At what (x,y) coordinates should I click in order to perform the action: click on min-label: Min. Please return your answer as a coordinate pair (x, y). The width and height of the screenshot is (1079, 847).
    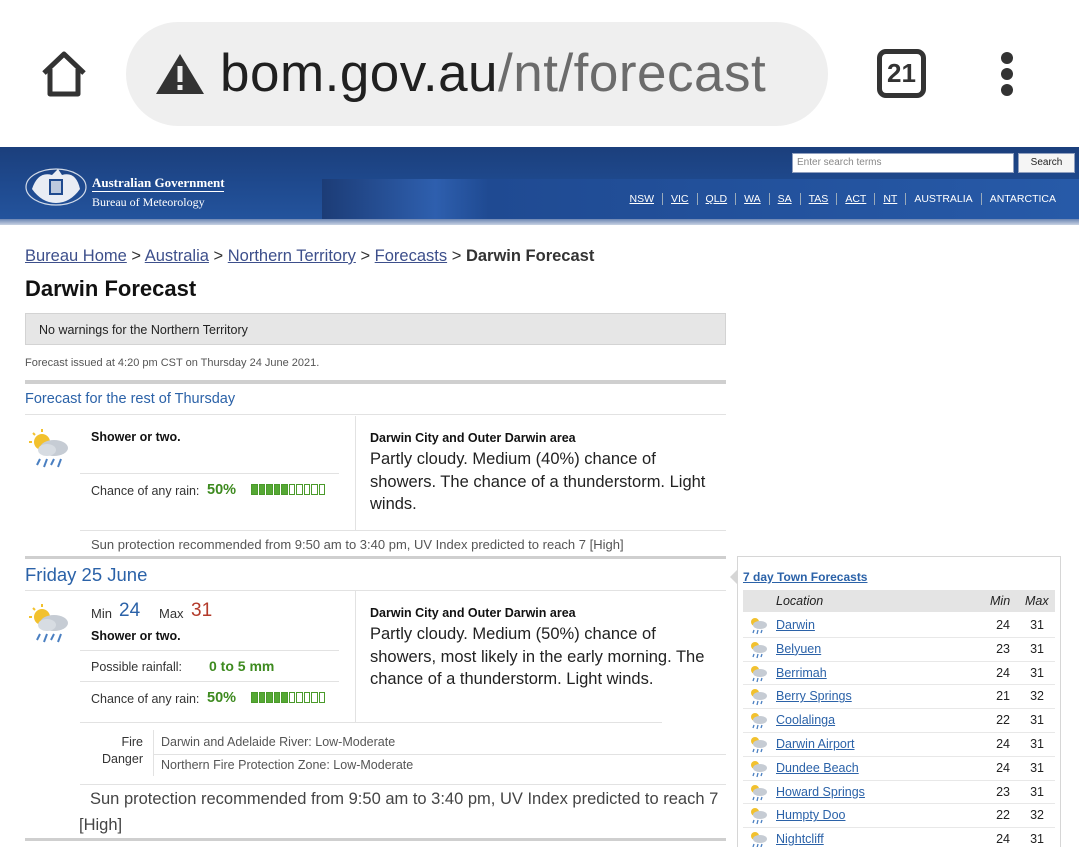
    Looking at the image, I should click on (101, 613).